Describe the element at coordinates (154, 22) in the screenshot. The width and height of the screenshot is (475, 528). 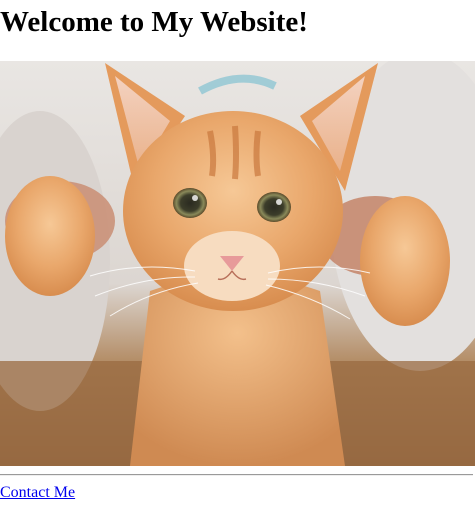
I see `page-title: Welcome to My Website!` at that location.